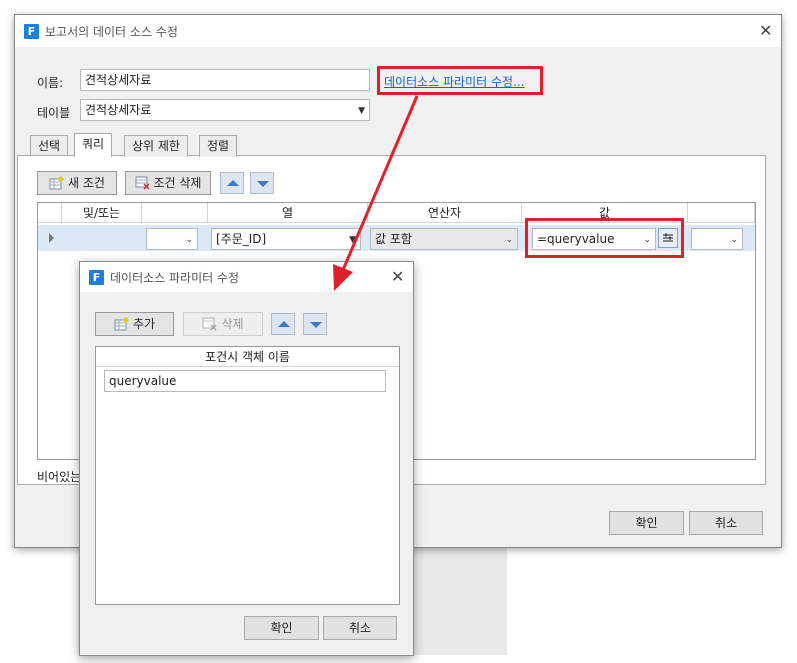 Image resolution: width=797 pixels, height=663 pixels. What do you see at coordinates (444, 239) in the screenshot?
I see `operator-select: 값 포함 ⌄` at bounding box center [444, 239].